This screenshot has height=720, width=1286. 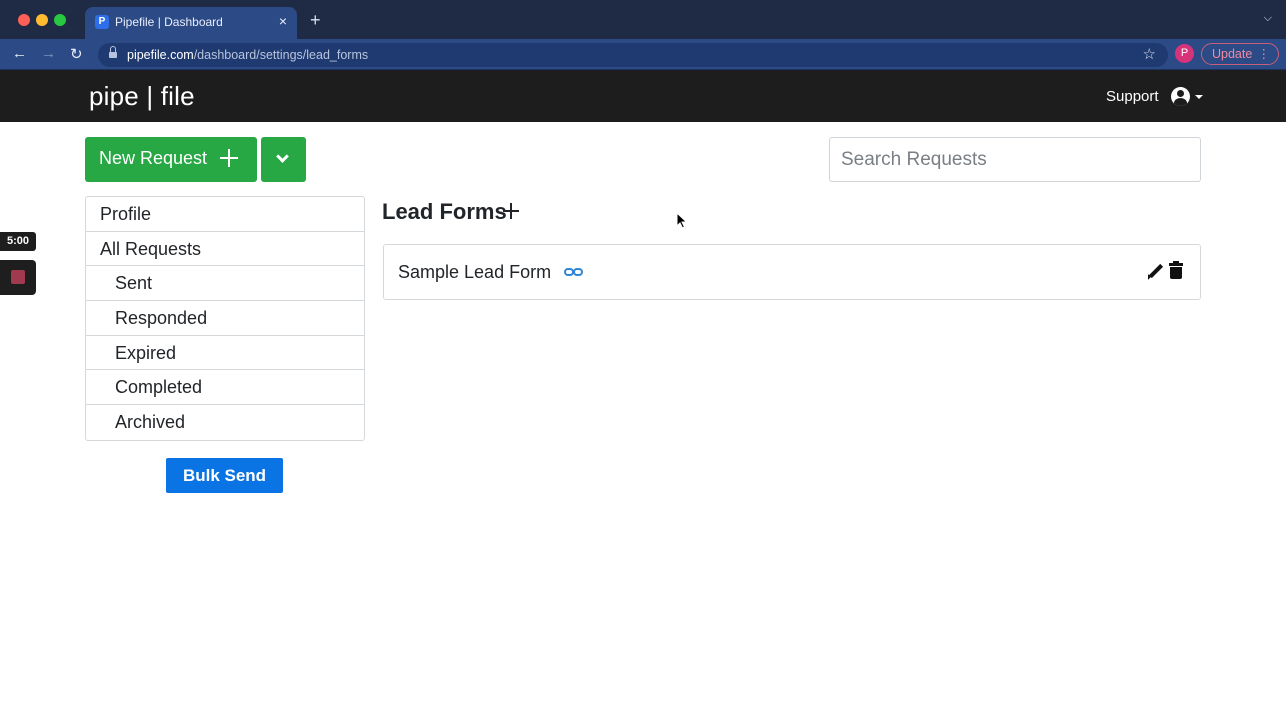 I want to click on maximize-window-button, so click(x=60, y=20).